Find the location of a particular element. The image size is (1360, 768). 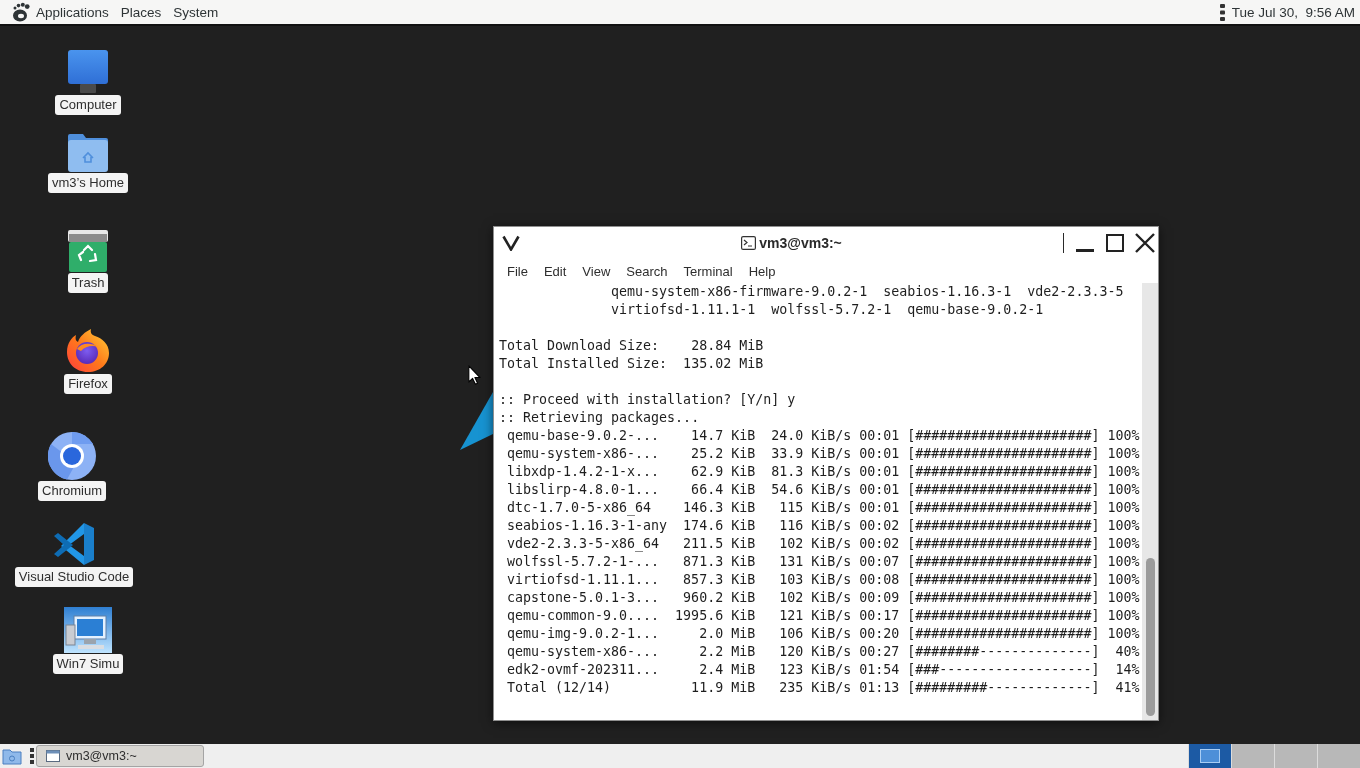

minimize-button is located at coordinates (1085, 250).